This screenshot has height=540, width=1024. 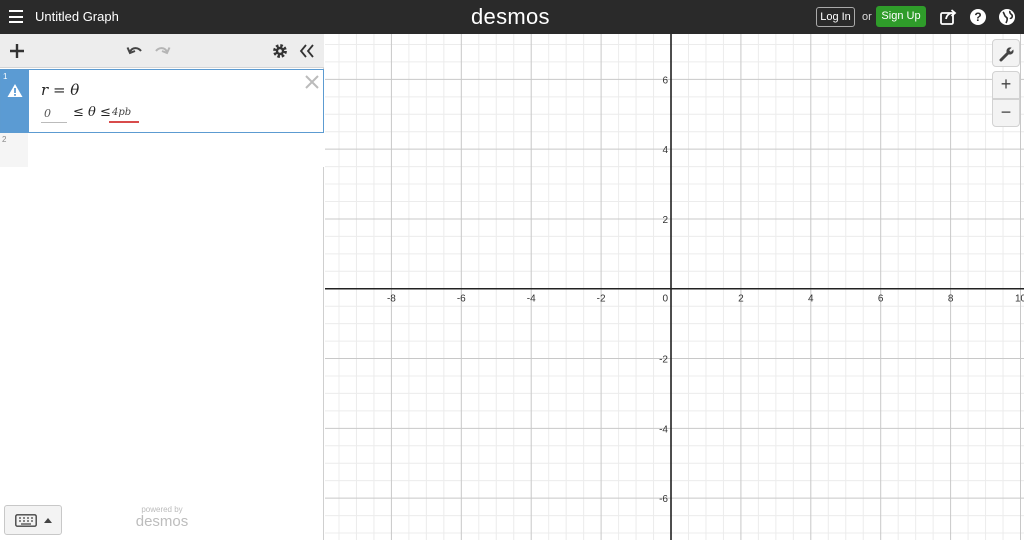 I want to click on domain-upper-input: 4pb, so click(x=124, y=115).